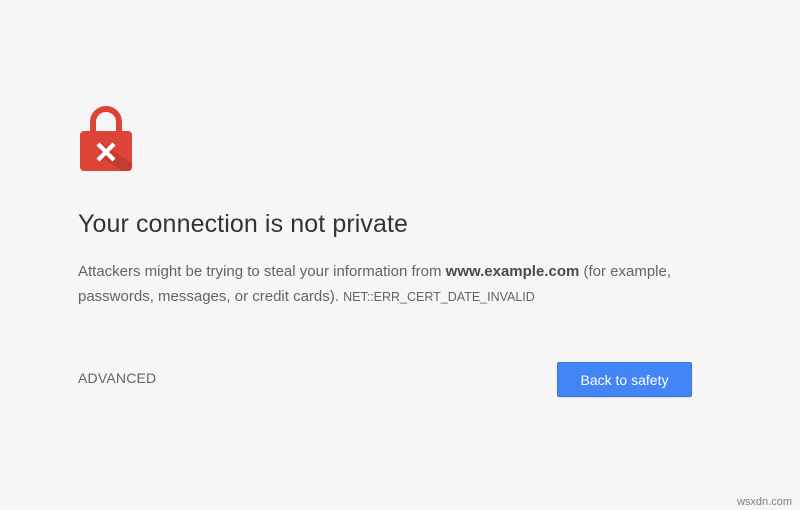 This screenshot has height=510, width=800. What do you see at coordinates (106, 138) in the screenshot?
I see `lock-error-icon` at bounding box center [106, 138].